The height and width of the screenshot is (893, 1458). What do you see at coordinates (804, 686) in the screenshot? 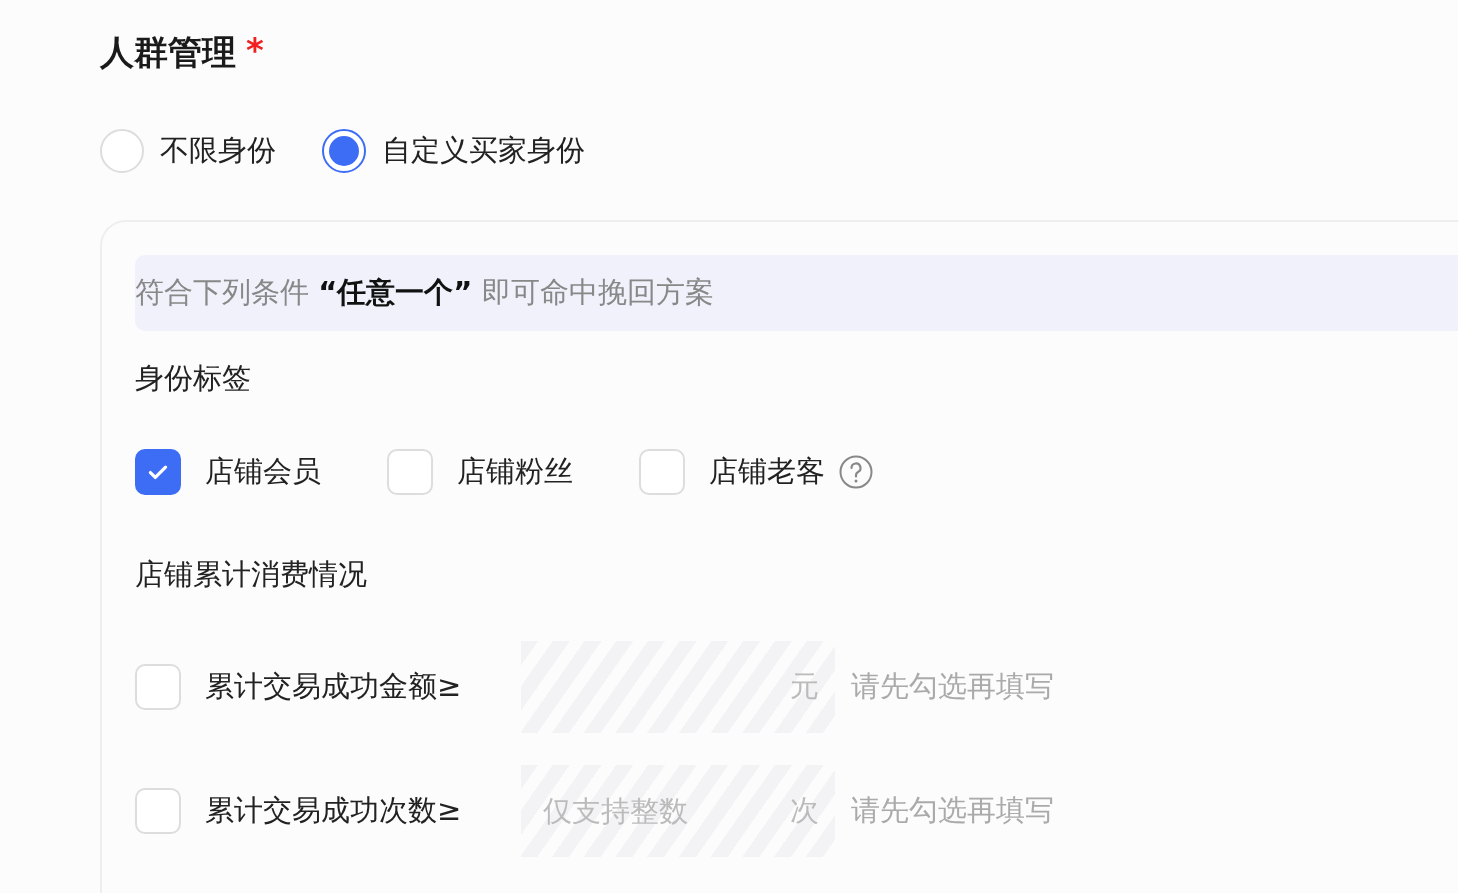
I see `unit-label: 元` at bounding box center [804, 686].